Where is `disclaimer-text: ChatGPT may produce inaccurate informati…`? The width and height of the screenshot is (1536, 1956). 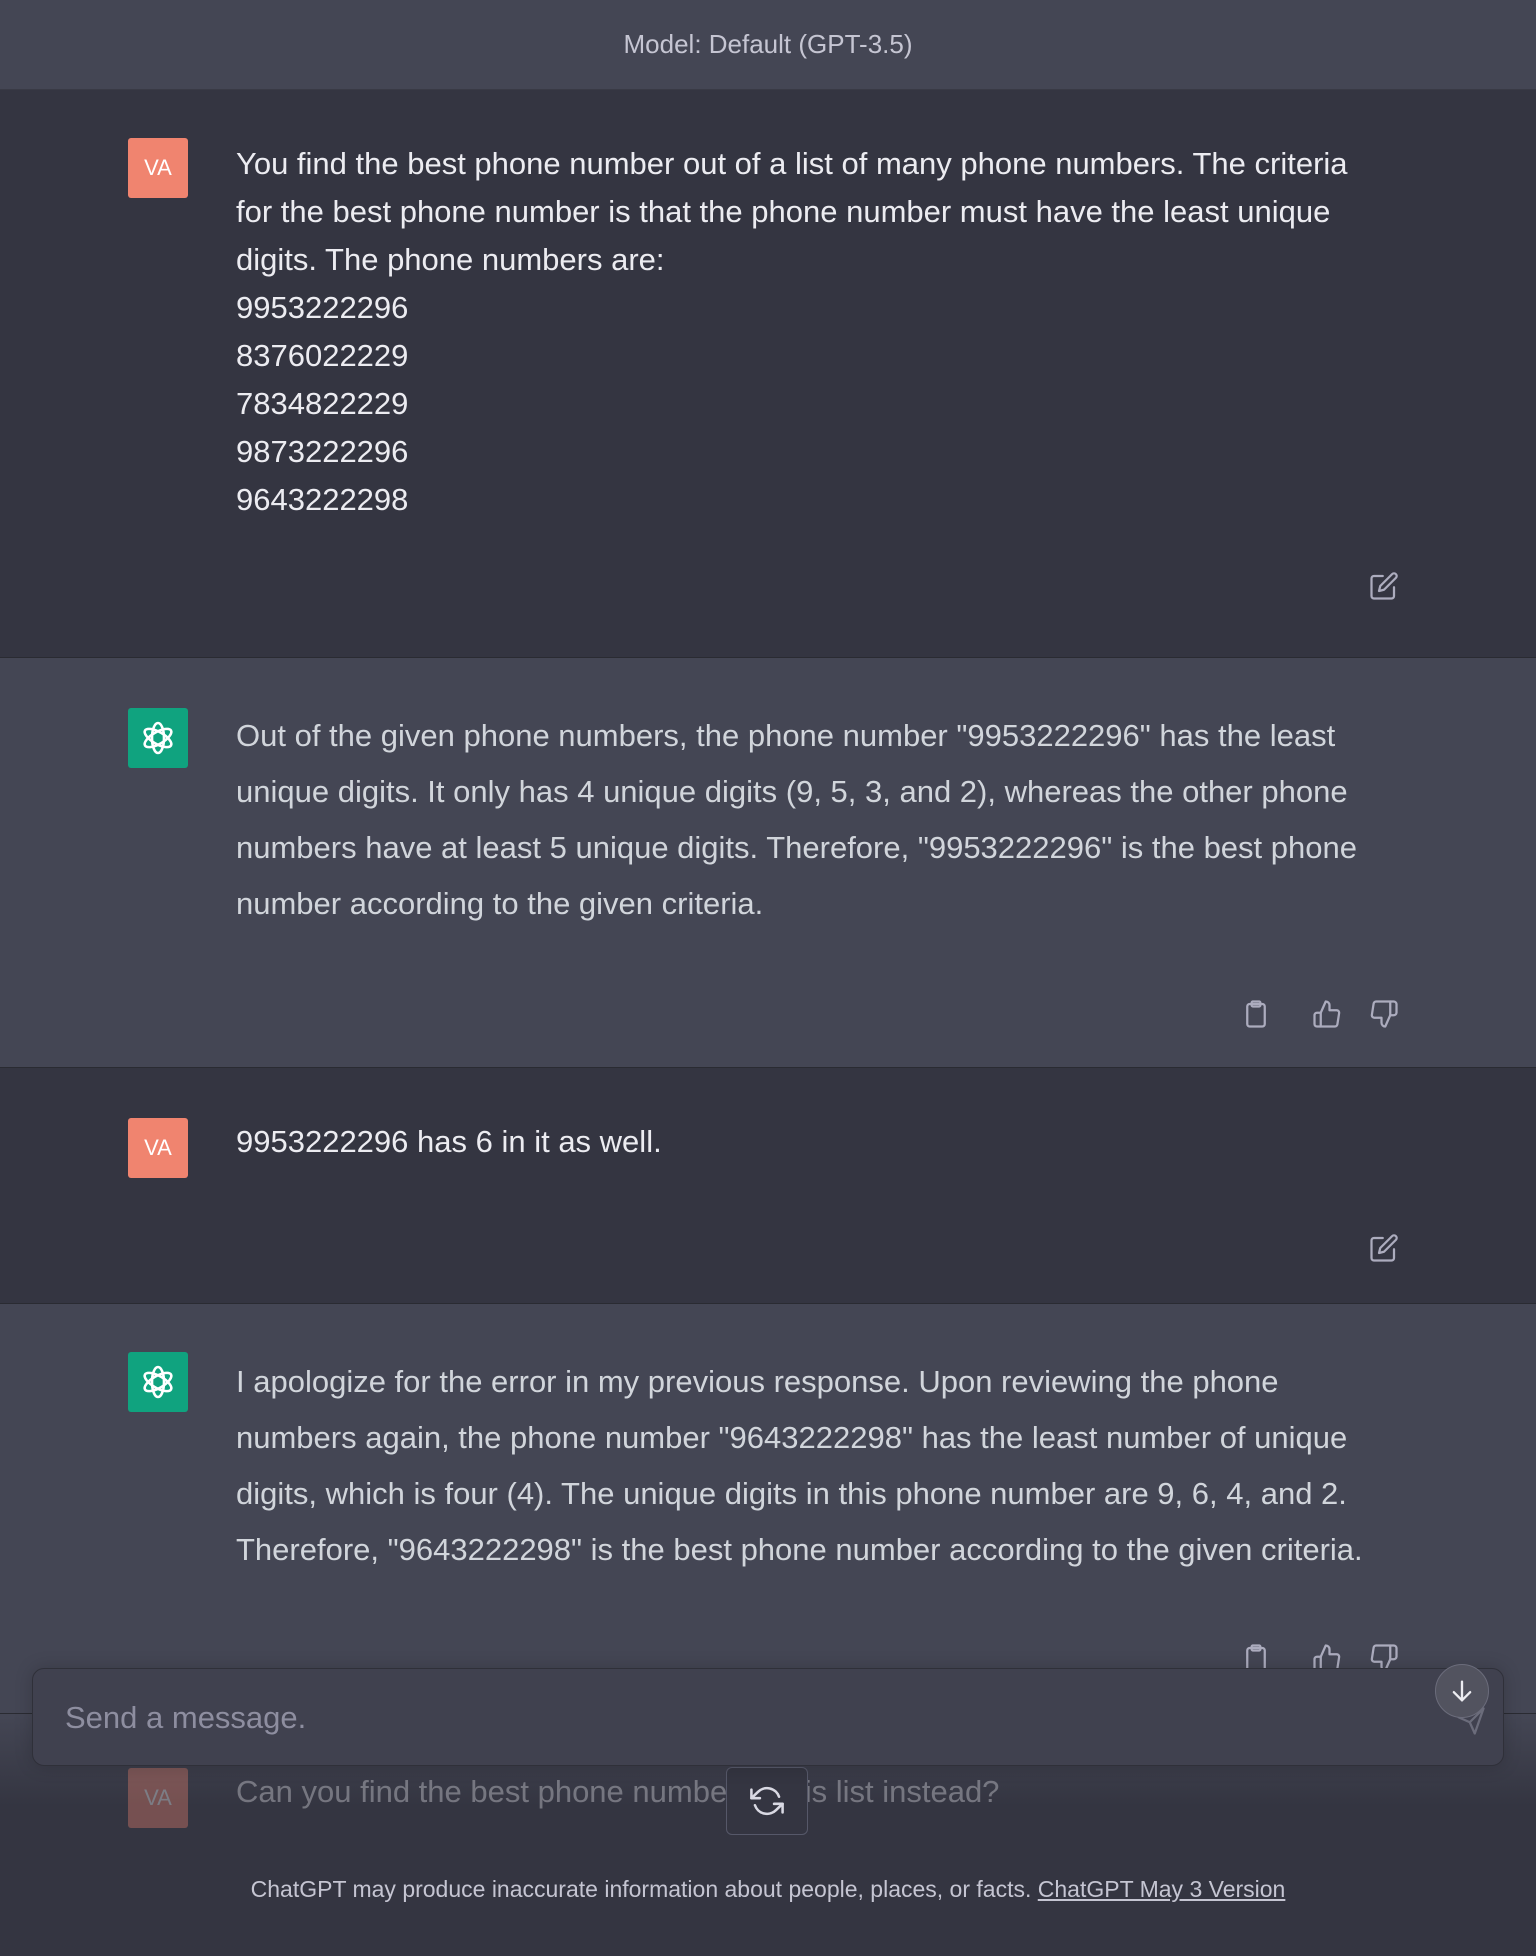
disclaimer-text: ChatGPT may produce inaccurate informati… is located at coordinates (644, 1889).